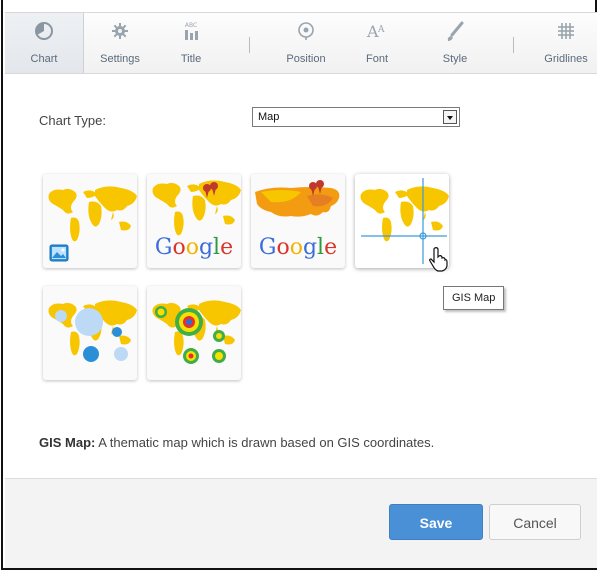  Describe the element at coordinates (455, 59) in the screenshot. I see `tab-style-label: Style` at that location.